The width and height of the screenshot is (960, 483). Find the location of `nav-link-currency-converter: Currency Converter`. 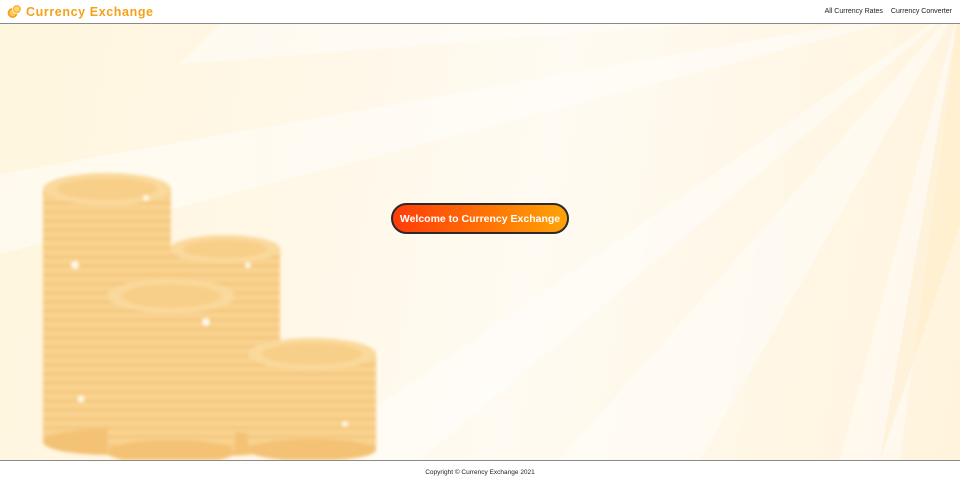

nav-link-currency-converter: Currency Converter is located at coordinates (921, 11).